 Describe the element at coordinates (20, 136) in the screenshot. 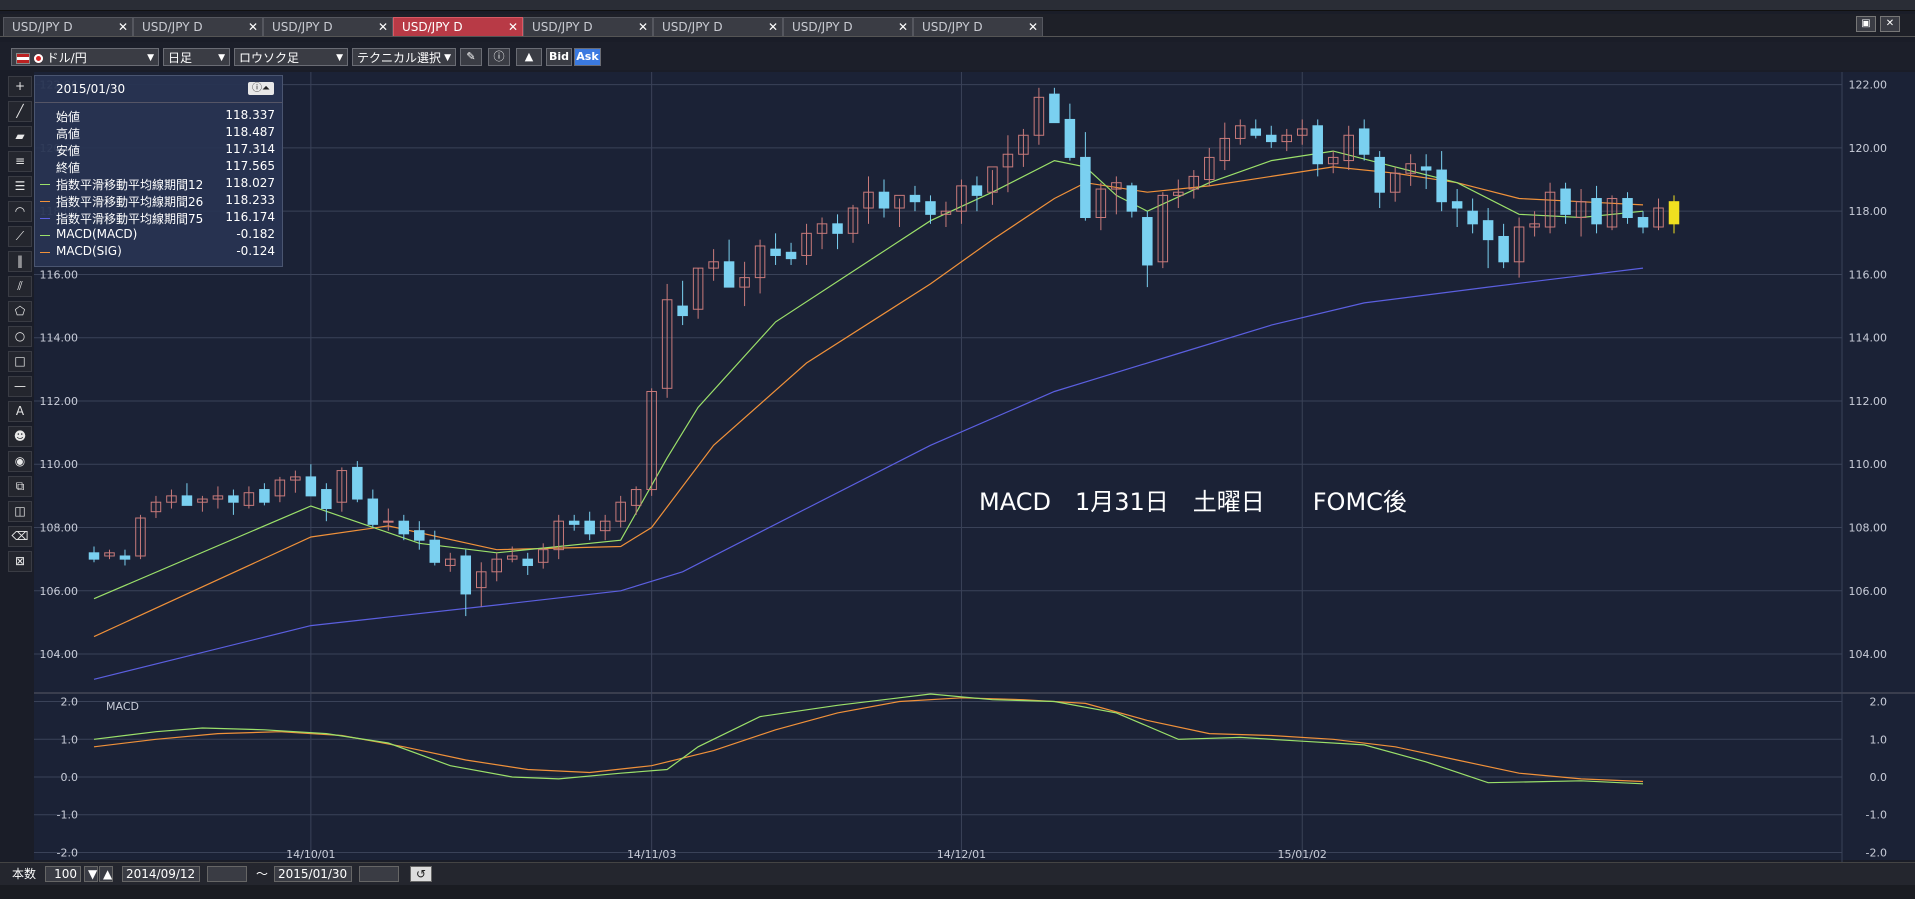

I see `ruler-icon: ▰` at that location.